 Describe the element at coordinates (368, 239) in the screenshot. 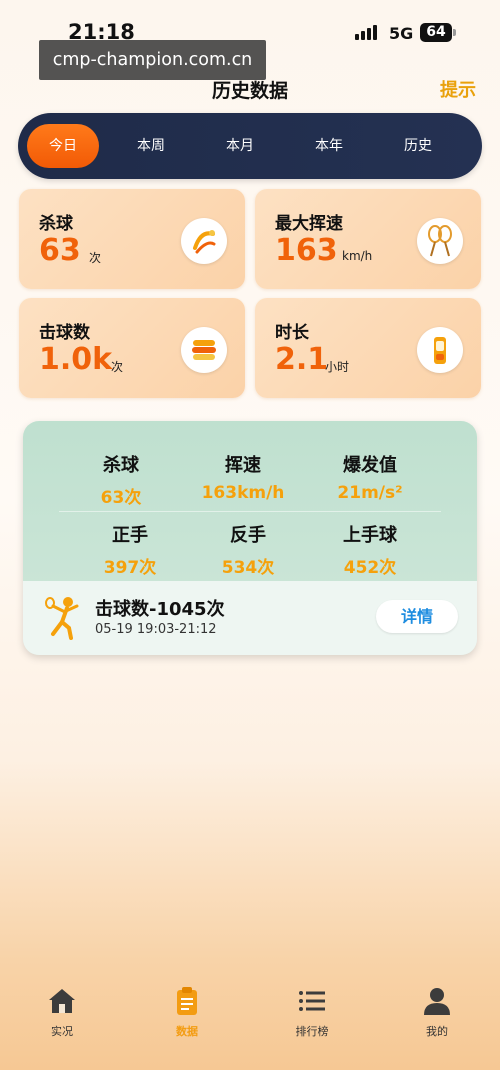

I see `stat-card-max-swing: 最大挥速 163 km/h` at that location.